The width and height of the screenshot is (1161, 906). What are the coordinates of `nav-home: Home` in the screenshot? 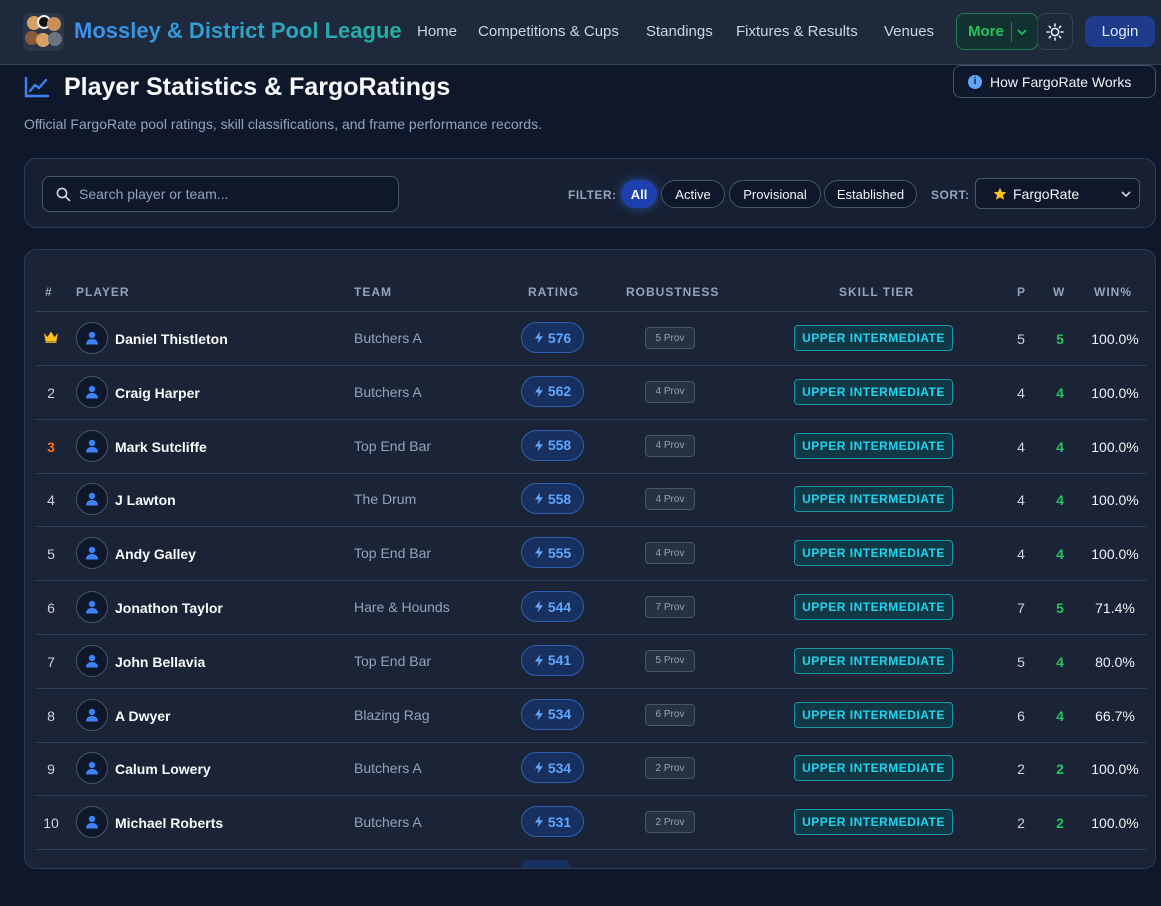 It's located at (437, 31).